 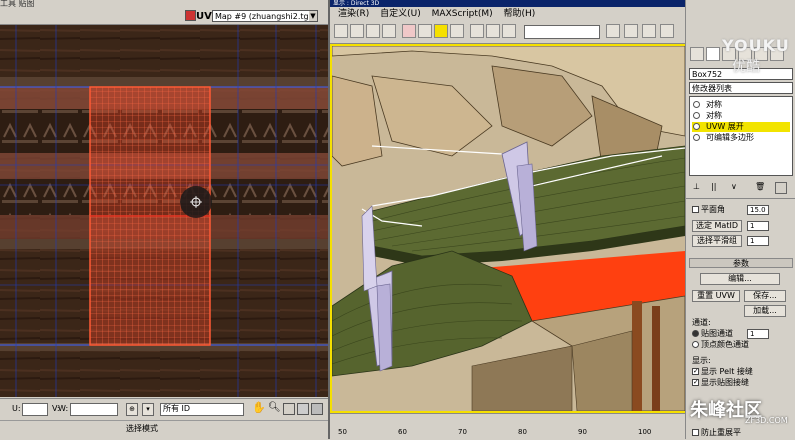 What do you see at coordinates (522, 432) in the screenshot?
I see `ruler-tick: 80` at bounding box center [522, 432].